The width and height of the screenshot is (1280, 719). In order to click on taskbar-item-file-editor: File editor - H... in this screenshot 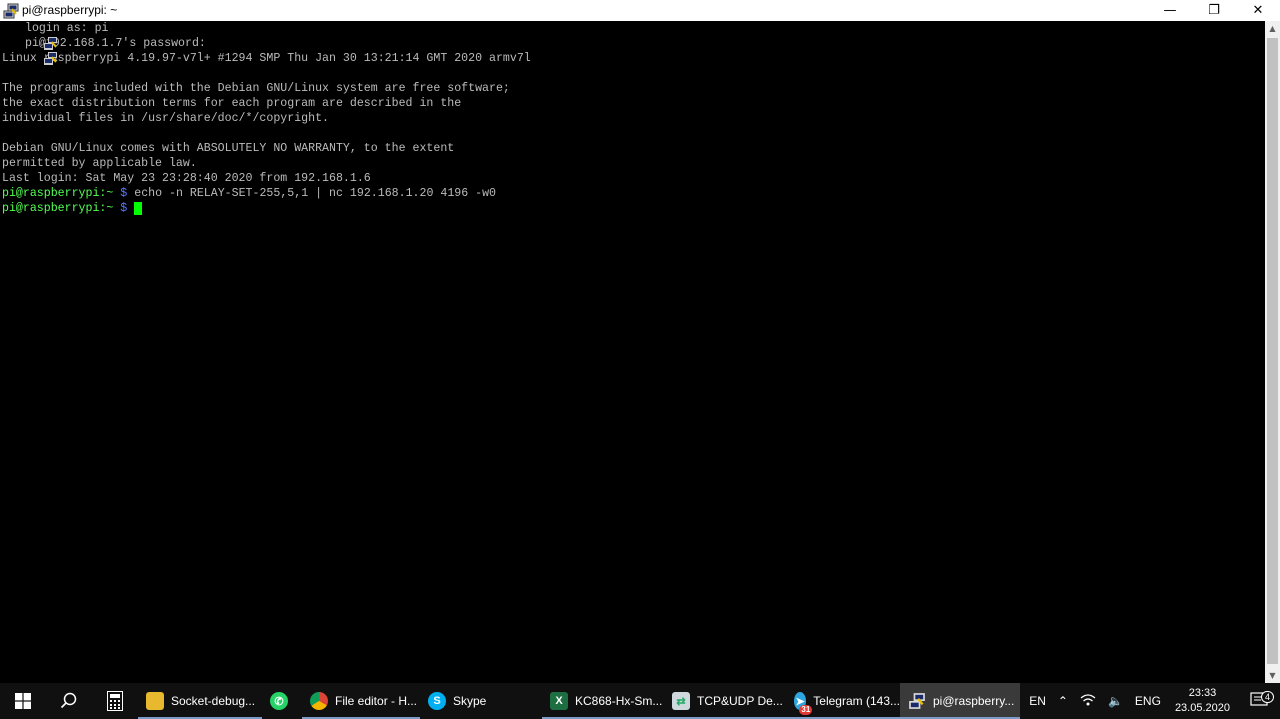, I will do `click(361, 701)`.